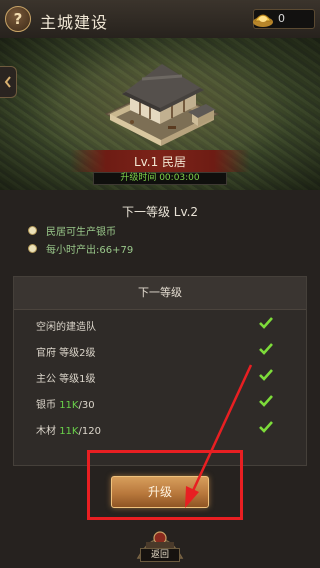  Describe the element at coordinates (160, 325) in the screenshot. I see `requirement-row: 空闲的建造队` at that location.